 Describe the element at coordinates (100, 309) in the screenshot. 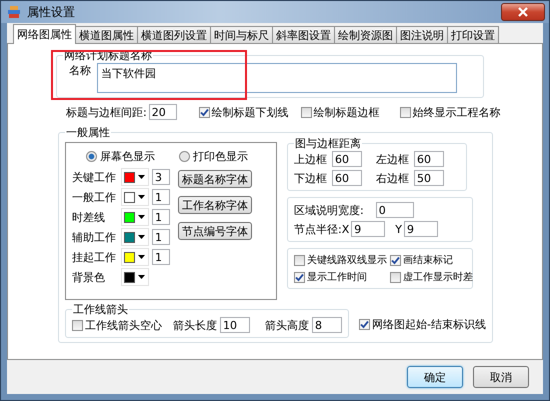

I see `group-title: 工作线箭头` at that location.